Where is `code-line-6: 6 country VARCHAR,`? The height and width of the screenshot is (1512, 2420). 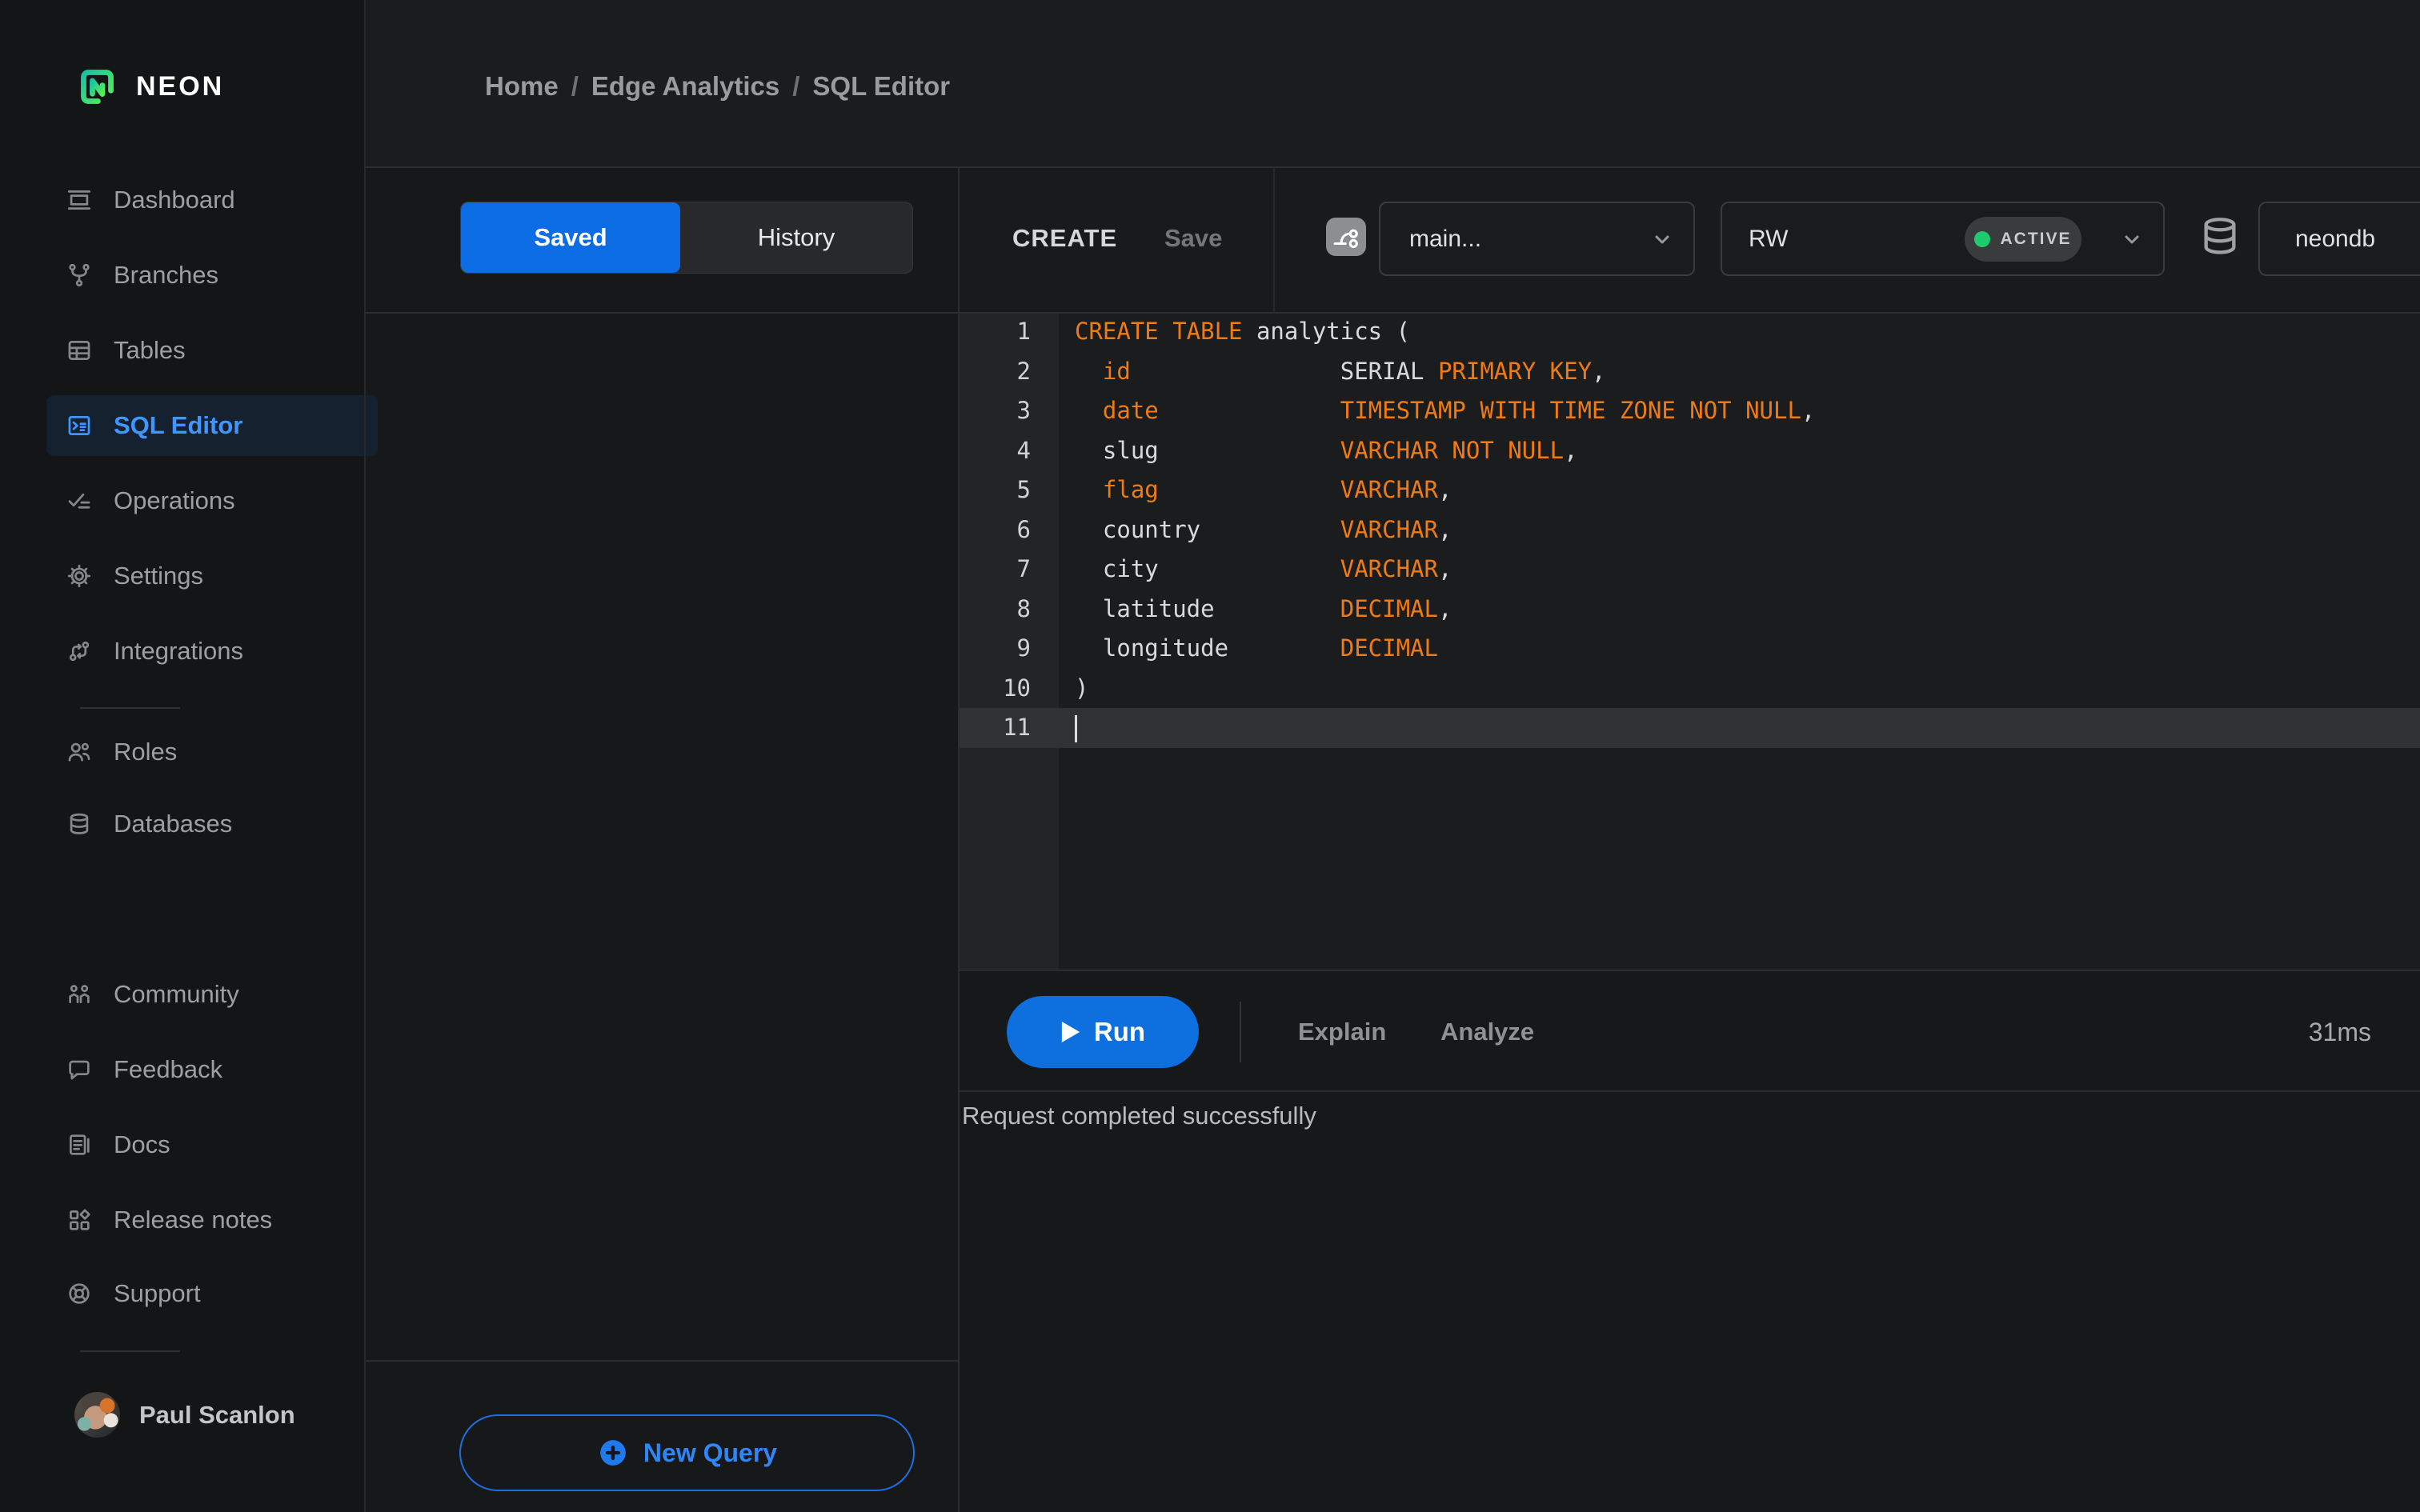
code-line-6: 6 country VARCHAR, is located at coordinates (1689, 530).